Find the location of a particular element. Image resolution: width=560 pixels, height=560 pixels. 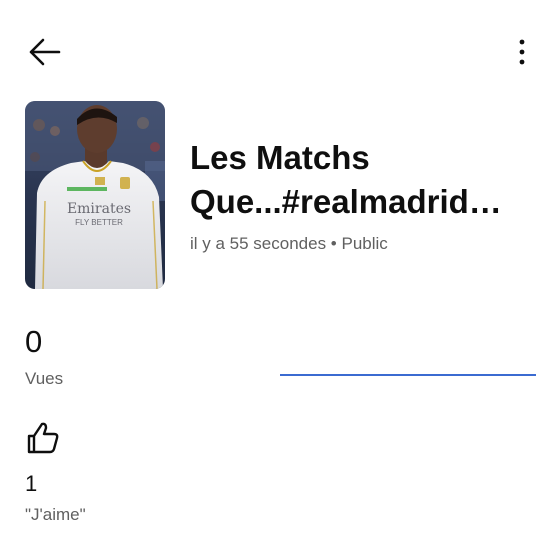

thumbnail-image: Emirates FLY BETTER is located at coordinates (95, 195).